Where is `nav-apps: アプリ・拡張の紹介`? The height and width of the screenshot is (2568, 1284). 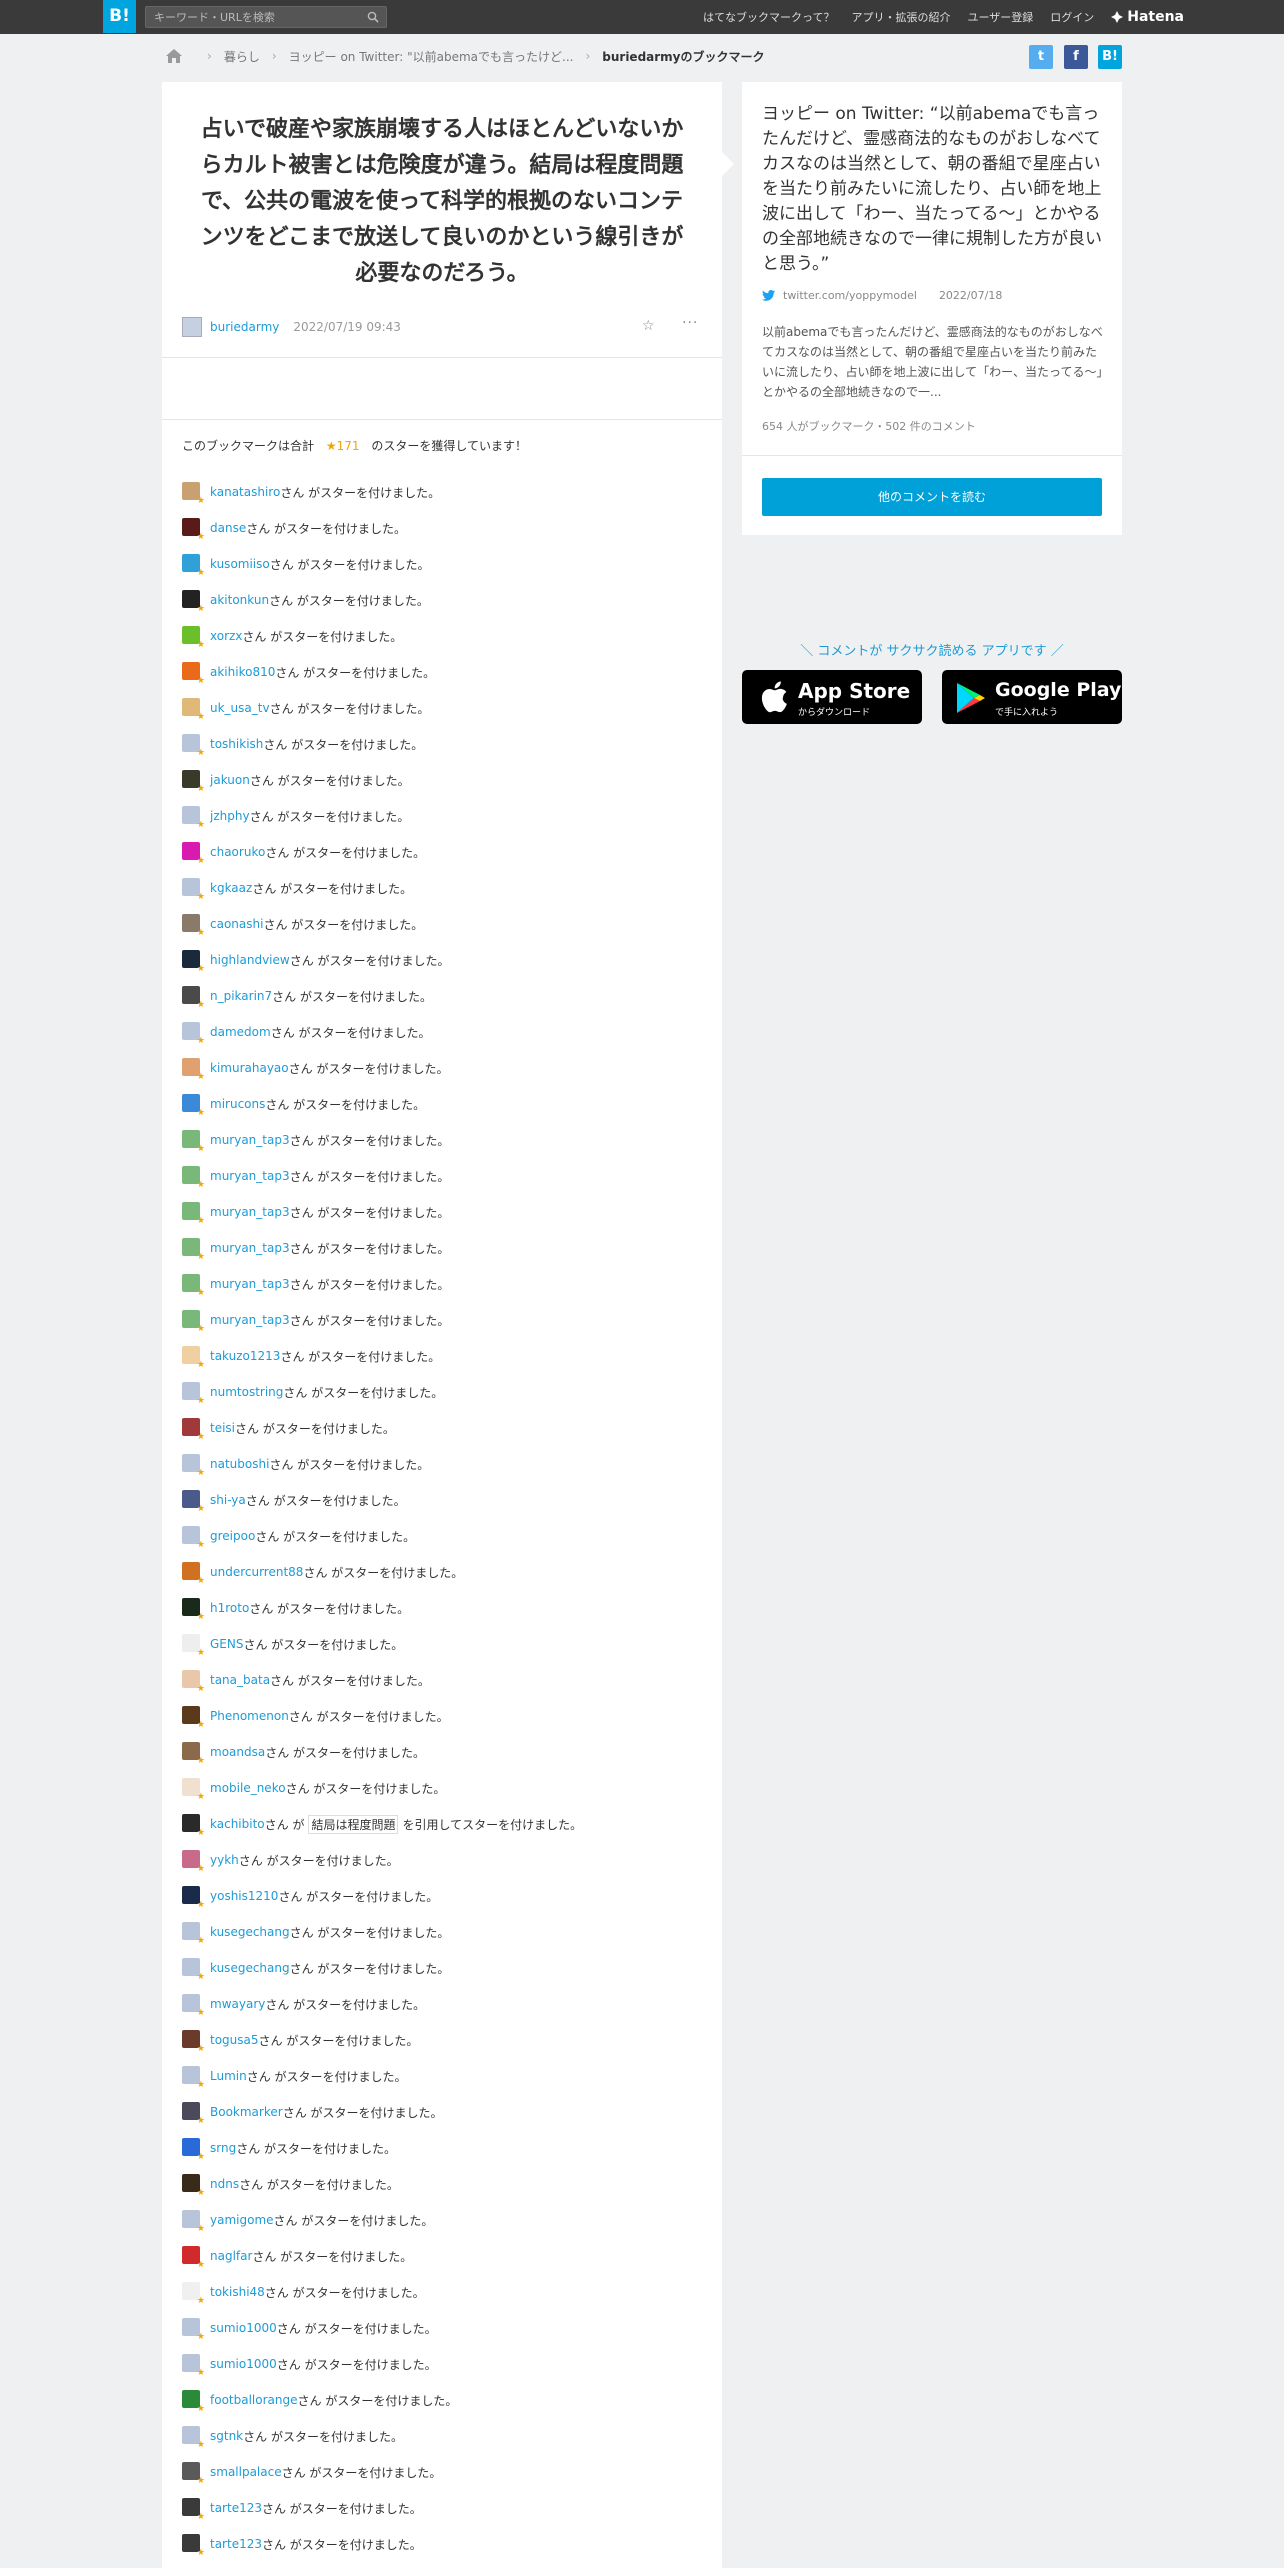
nav-apps: アプリ・拡張の紹介 is located at coordinates (900, 17).